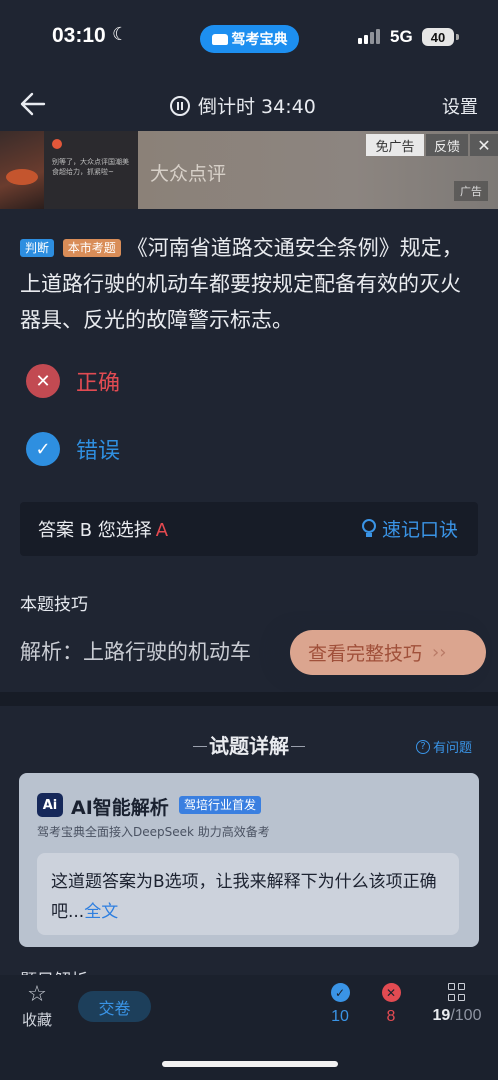 The image size is (498, 1080). Describe the element at coordinates (259, 40) in the screenshot. I see `brand-label: 驾考宝典` at that location.